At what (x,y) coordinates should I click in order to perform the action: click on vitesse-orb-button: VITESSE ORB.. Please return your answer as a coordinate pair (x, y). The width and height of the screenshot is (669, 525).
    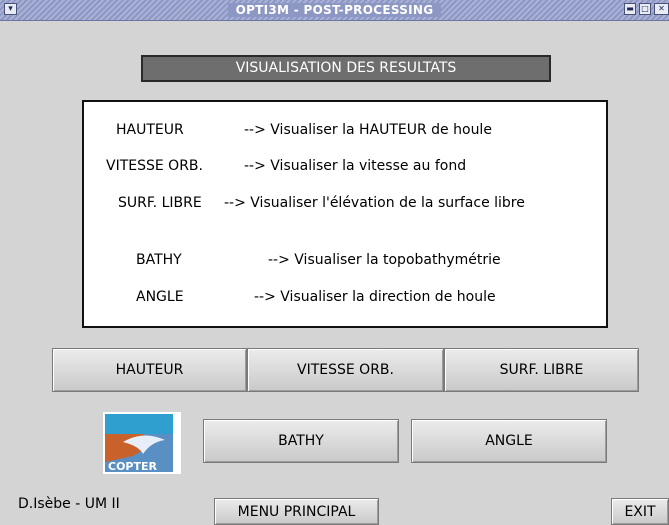
    Looking at the image, I should click on (345, 370).